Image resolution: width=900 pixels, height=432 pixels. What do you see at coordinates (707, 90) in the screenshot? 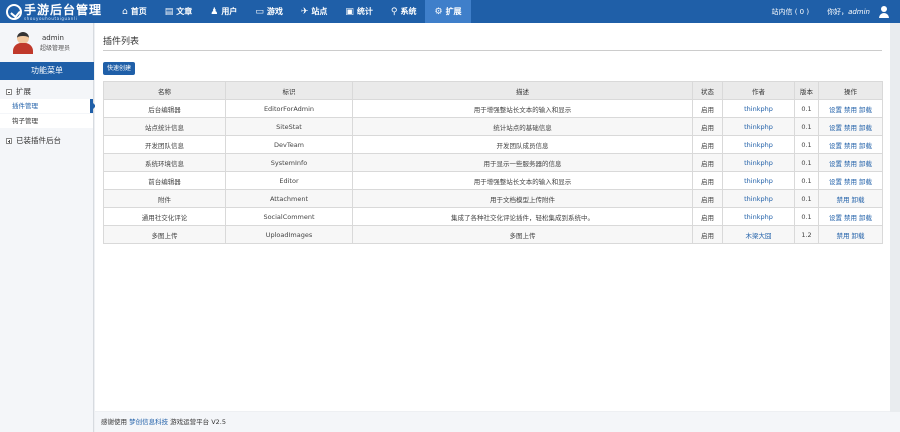
I see `column-header: 状态` at bounding box center [707, 90].